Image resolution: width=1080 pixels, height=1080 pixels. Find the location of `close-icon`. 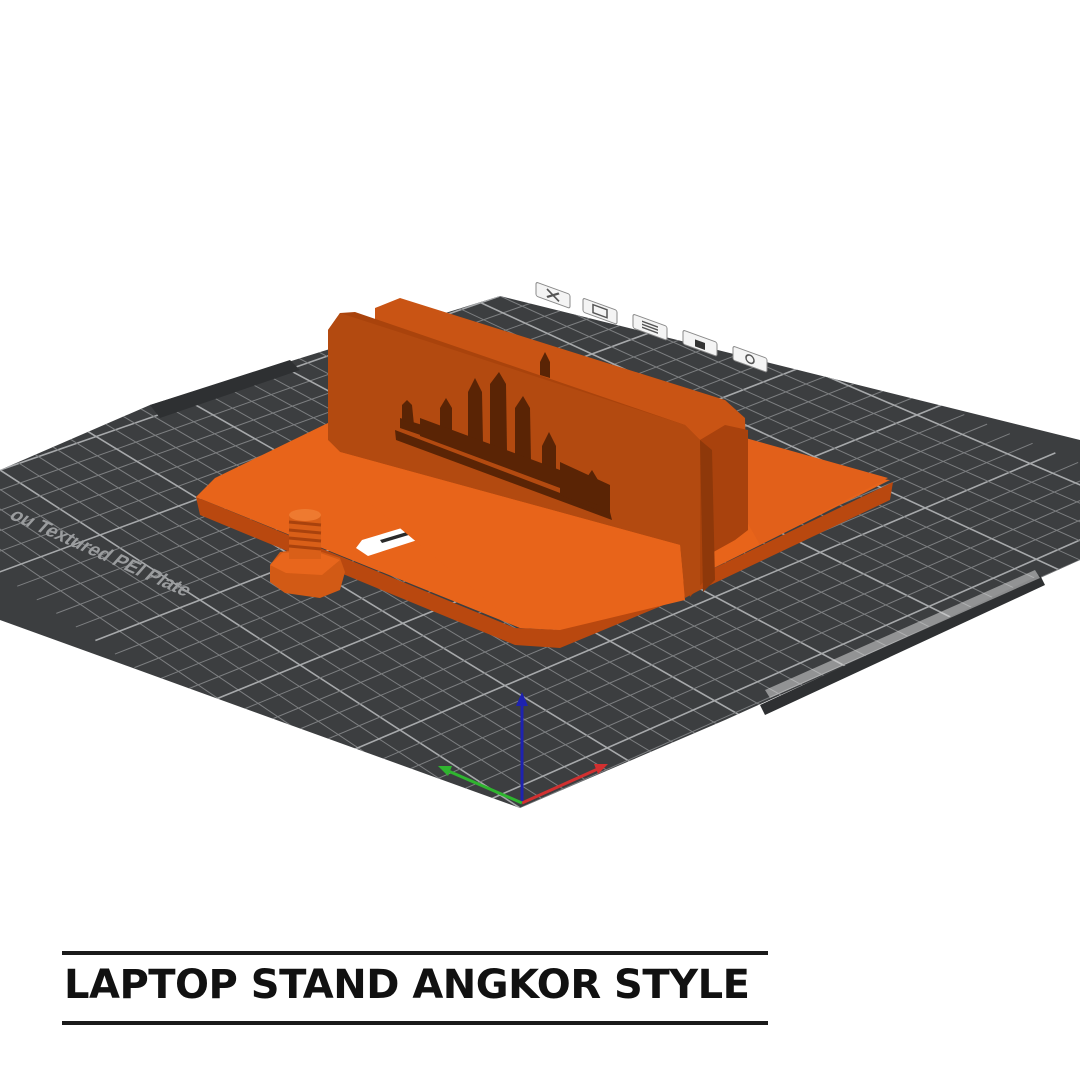

close-icon is located at coordinates (553, 295).